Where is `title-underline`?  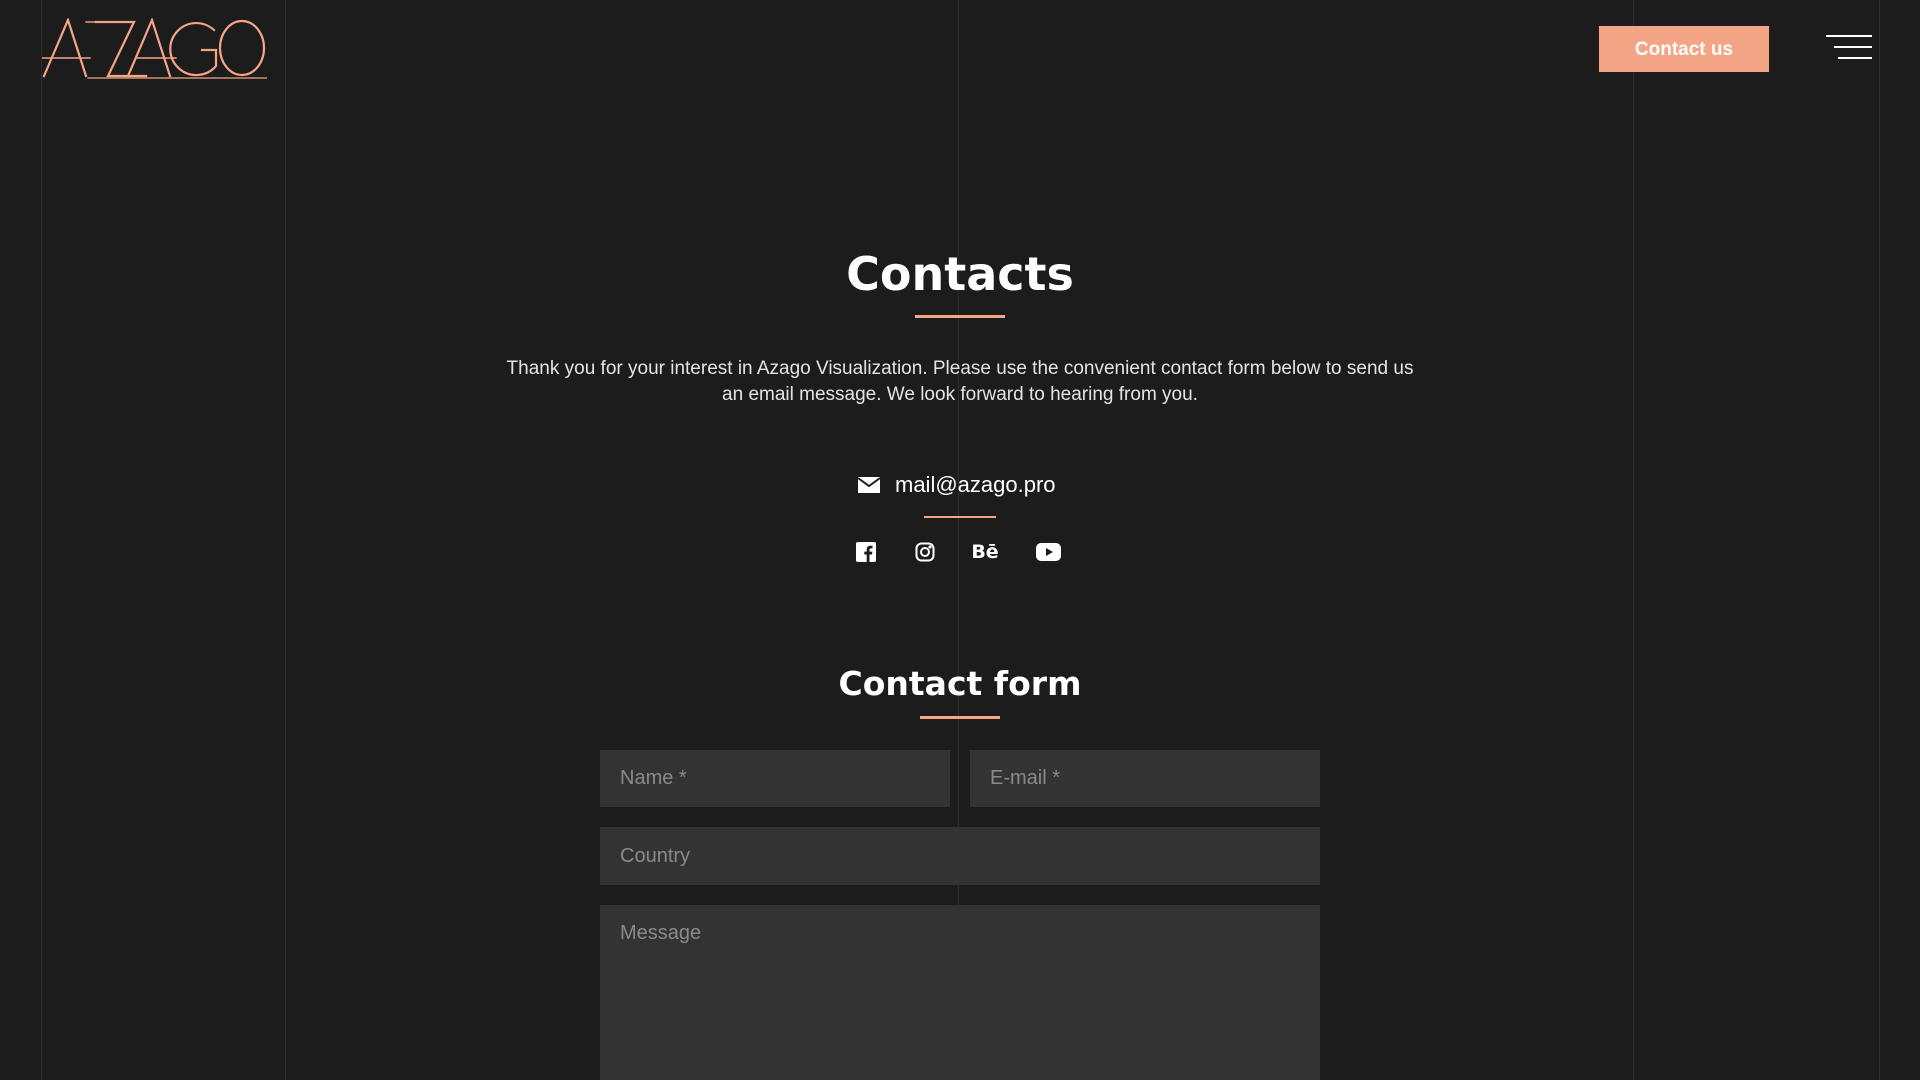 title-underline is located at coordinates (960, 316).